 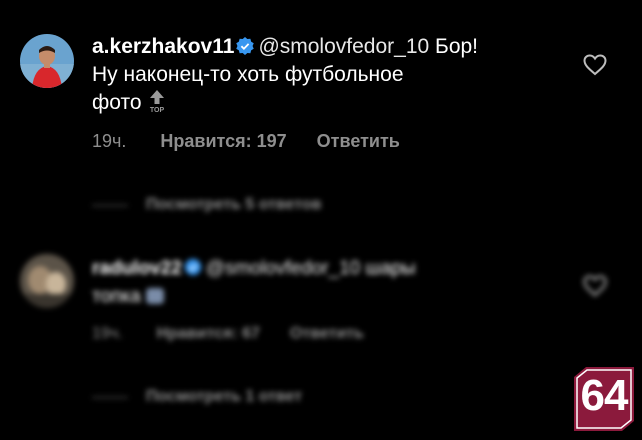 I want to click on view-replies-button: Посмотреть 5 ответов, so click(x=206, y=205).